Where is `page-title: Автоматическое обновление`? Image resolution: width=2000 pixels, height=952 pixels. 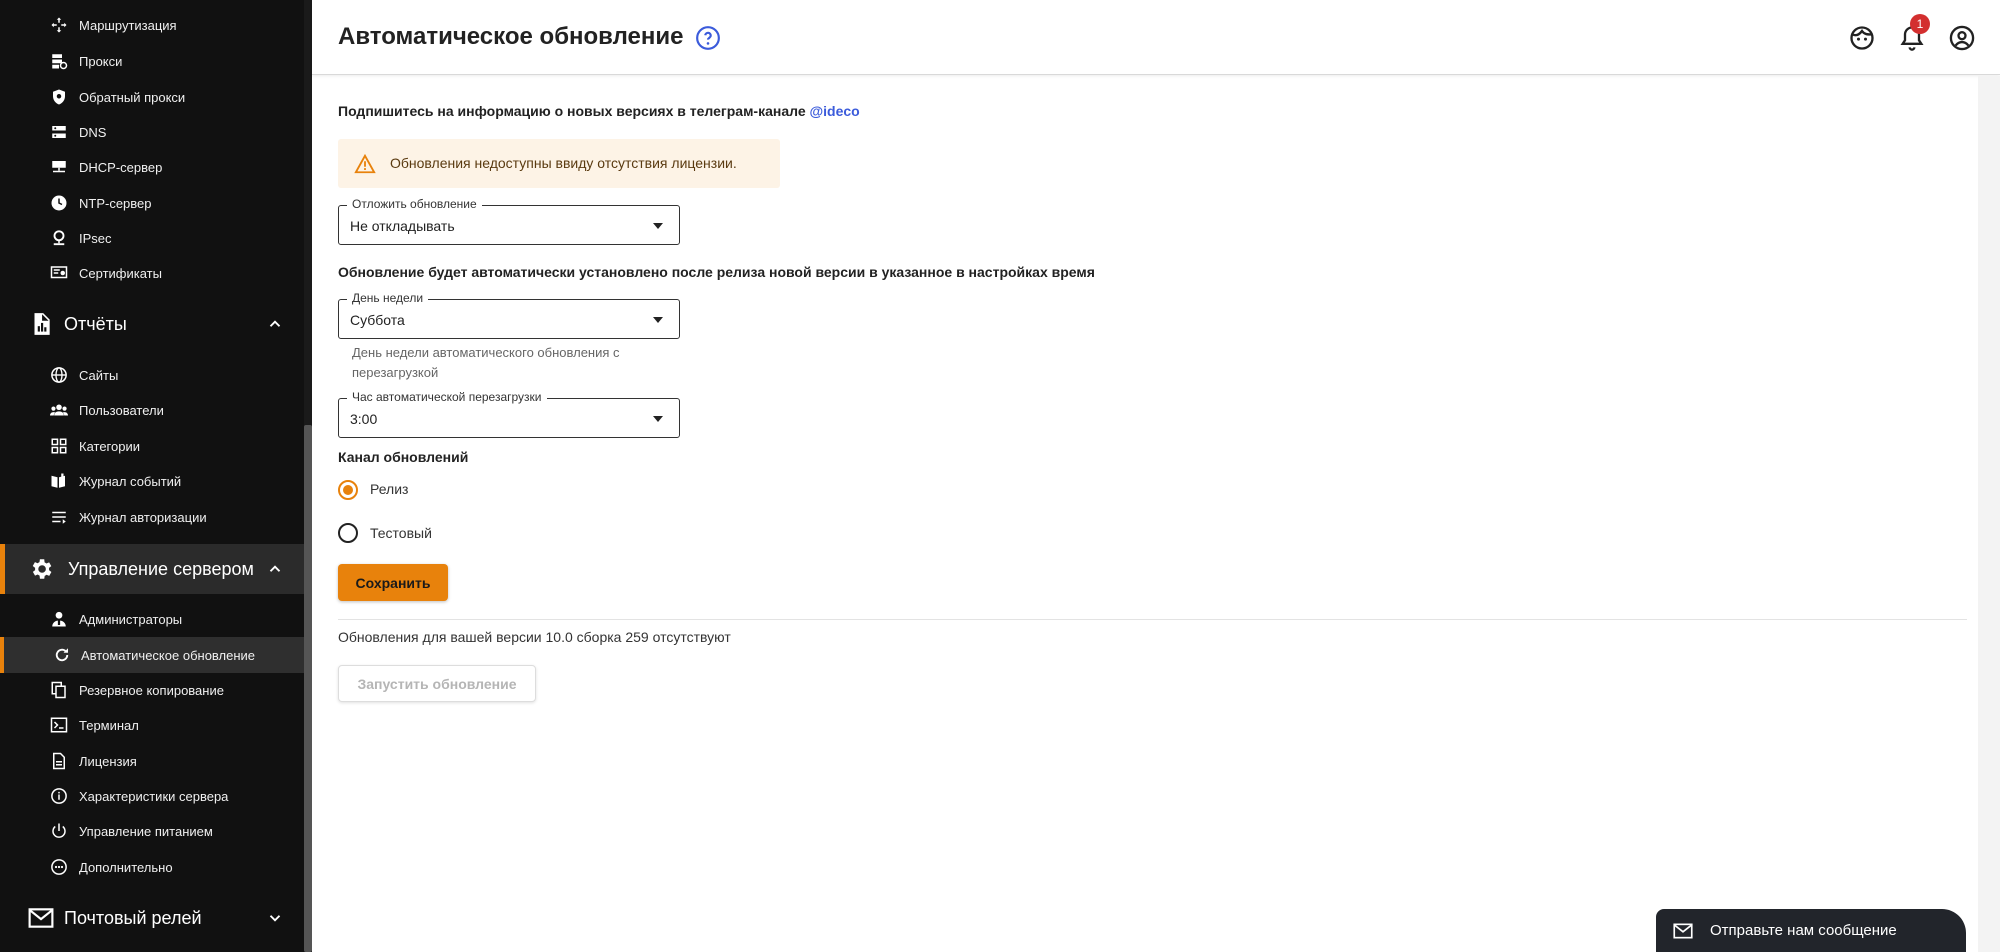 page-title: Автоматическое обновление is located at coordinates (511, 36).